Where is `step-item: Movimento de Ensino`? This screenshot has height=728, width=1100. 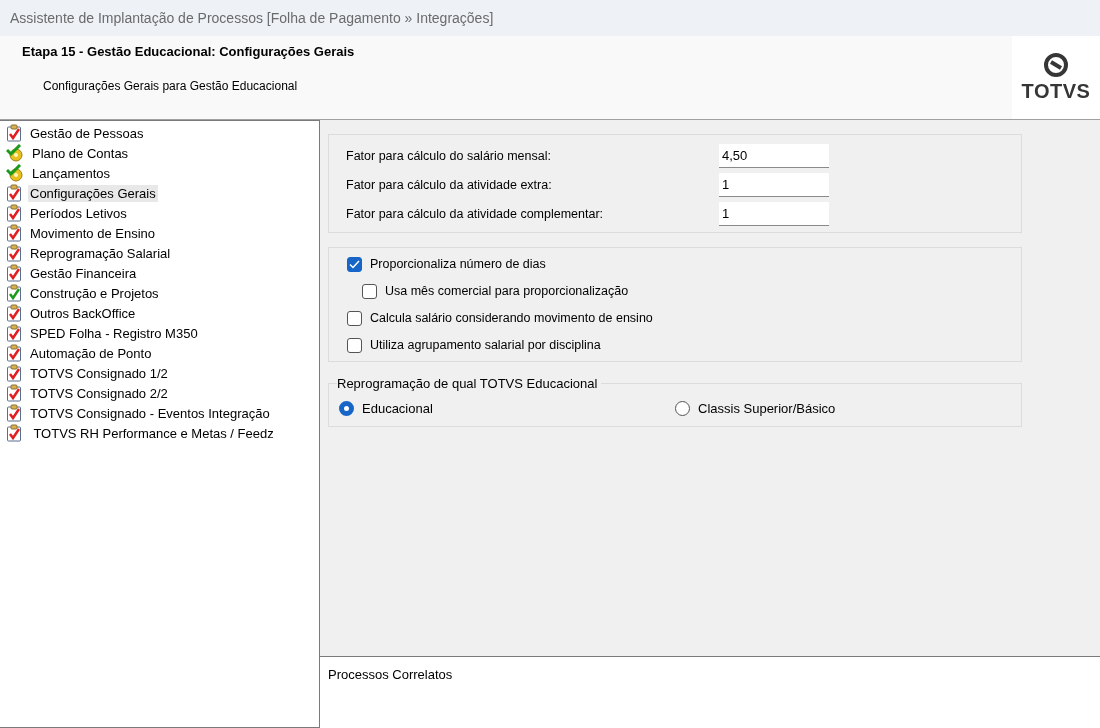
step-item: Movimento de Ensino is located at coordinates (92, 233).